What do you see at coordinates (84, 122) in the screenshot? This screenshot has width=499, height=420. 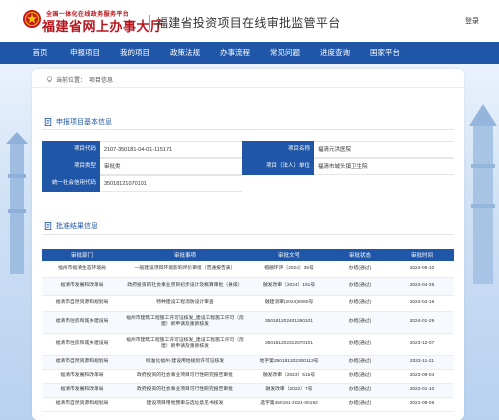 I see `project-info-title: 申报项目基本信息` at bounding box center [84, 122].